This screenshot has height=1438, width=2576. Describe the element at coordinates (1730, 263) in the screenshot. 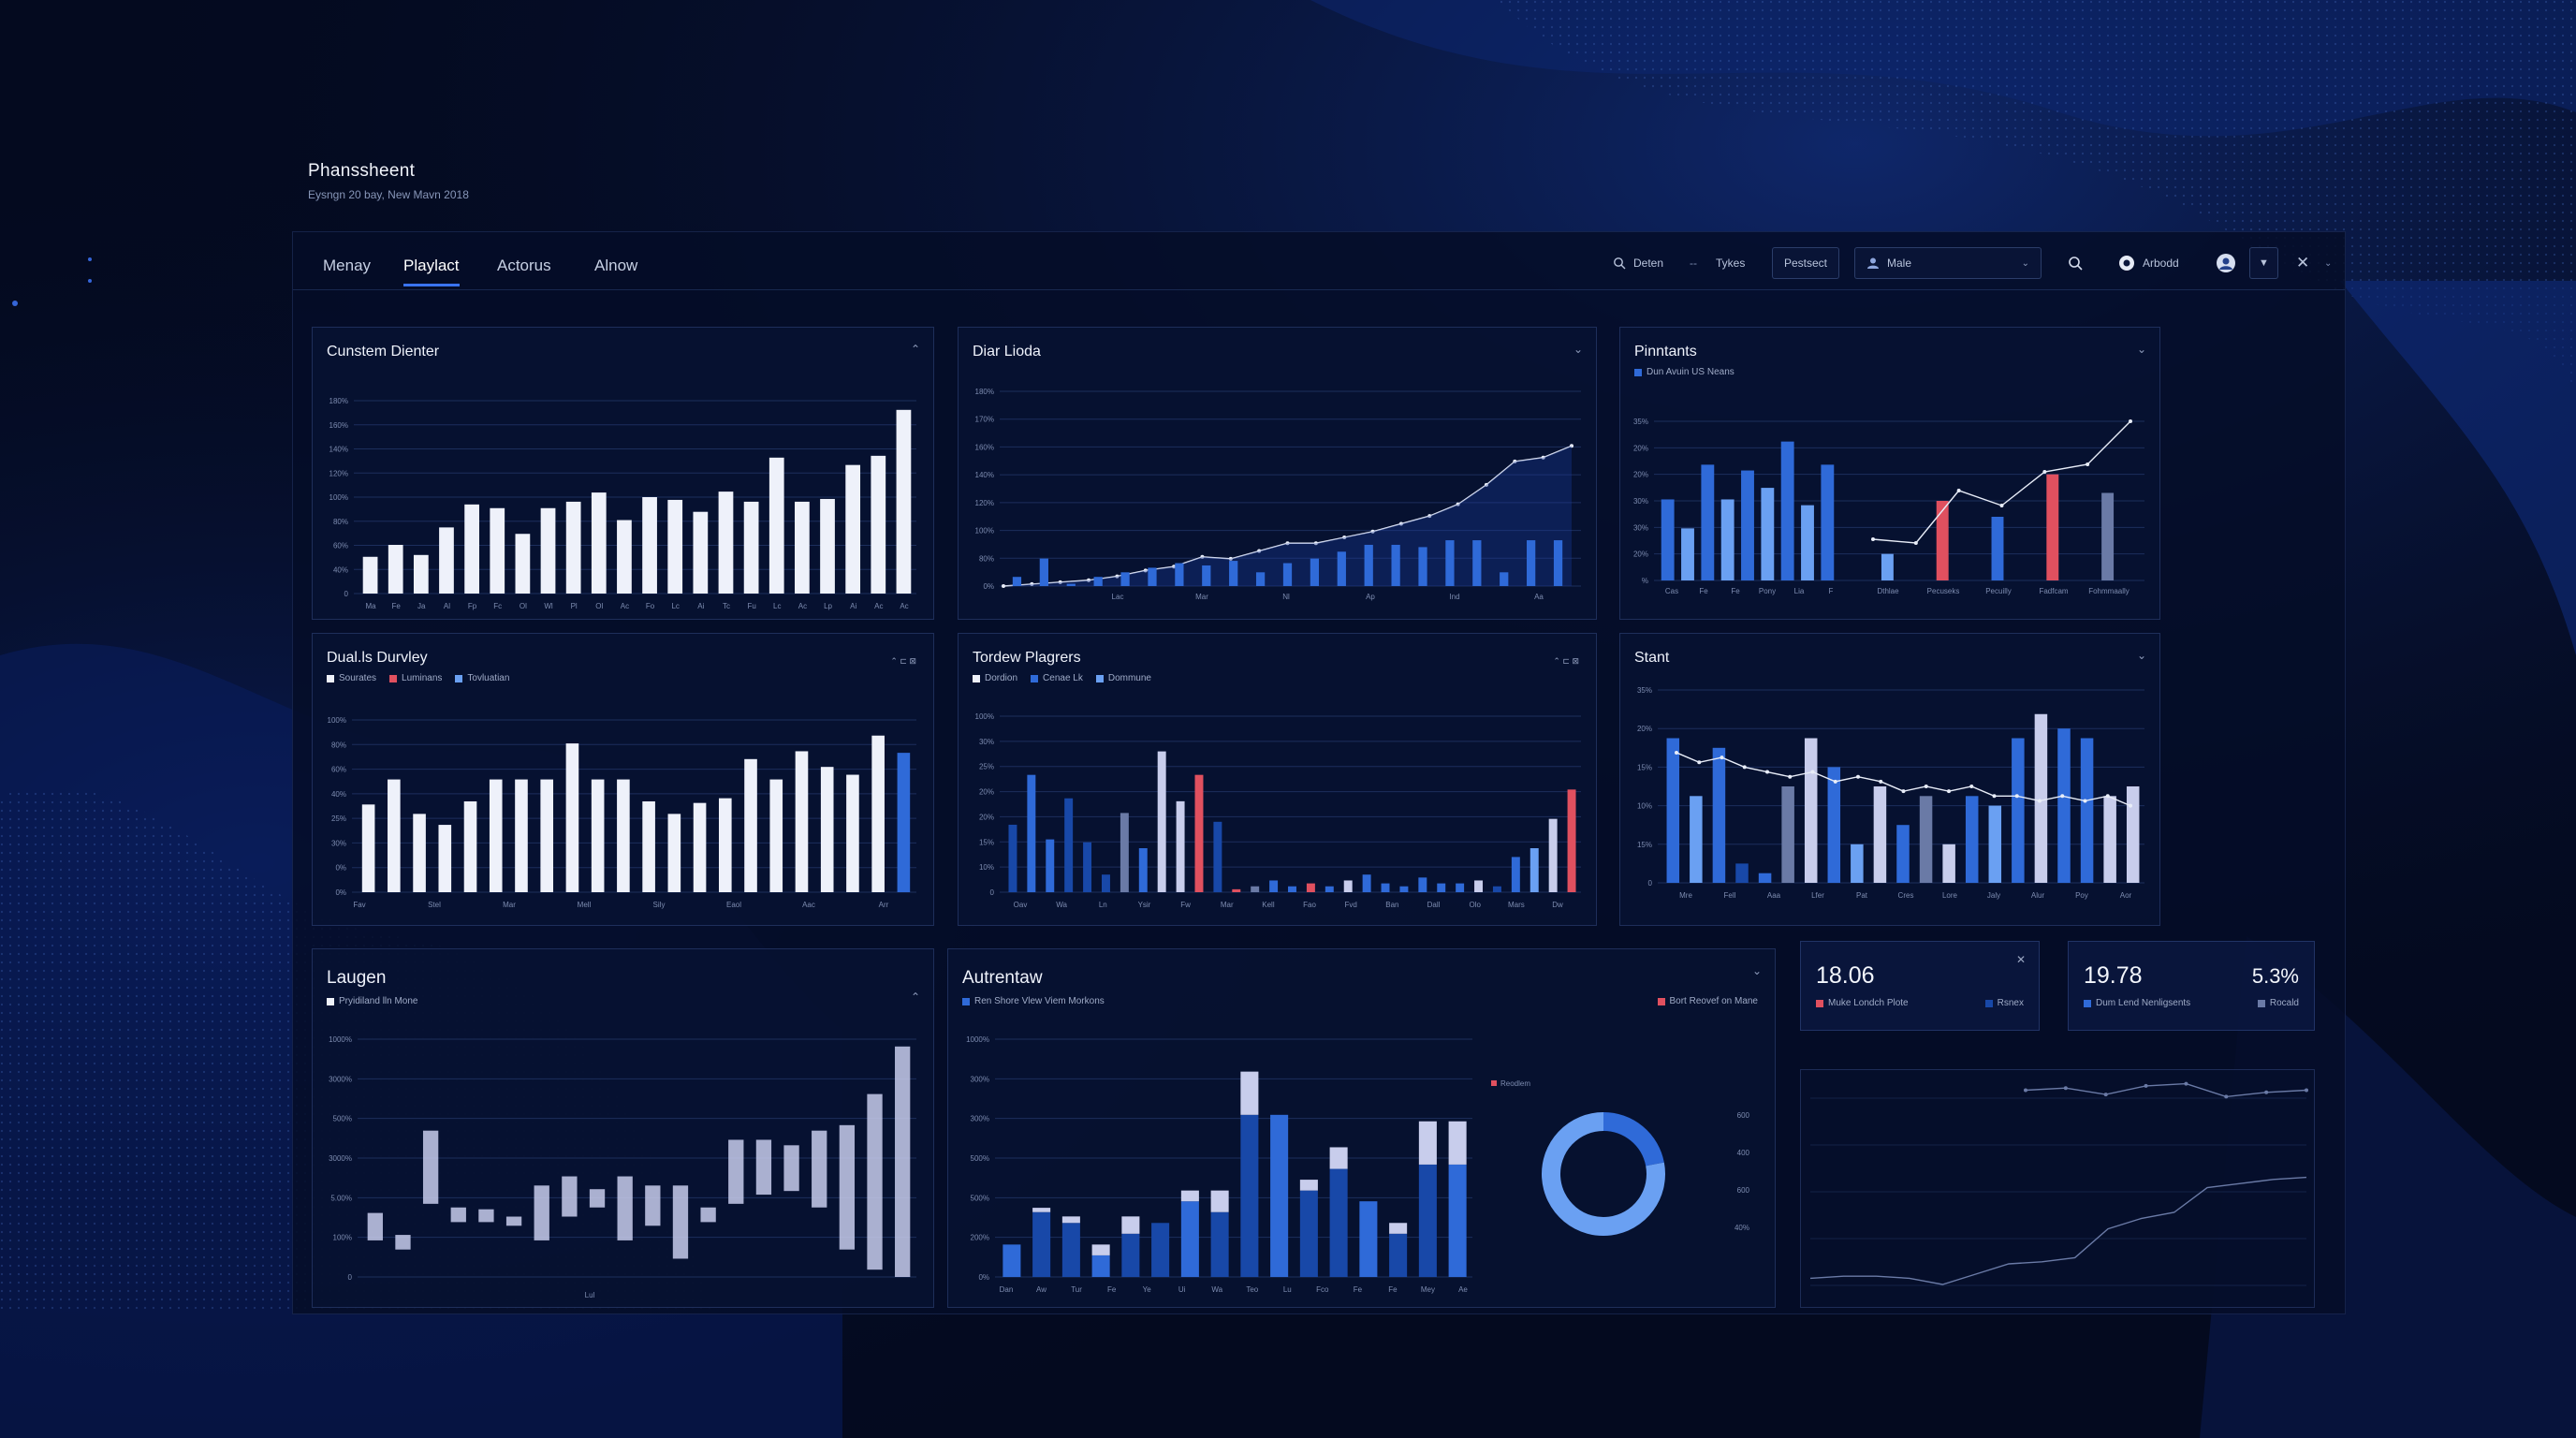

I see `types-button: Tykes` at that location.